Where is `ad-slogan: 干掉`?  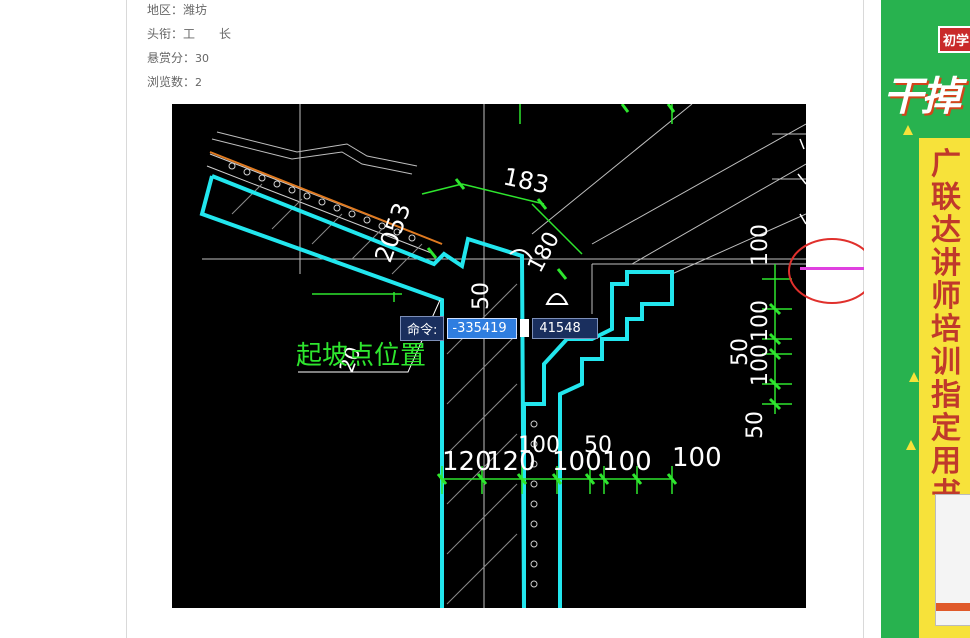
ad-slogan: 干掉 is located at coordinates (922, 97).